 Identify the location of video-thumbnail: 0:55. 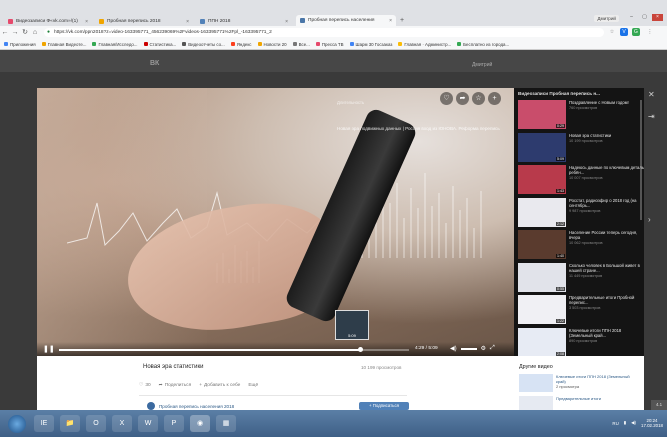
(542, 277).